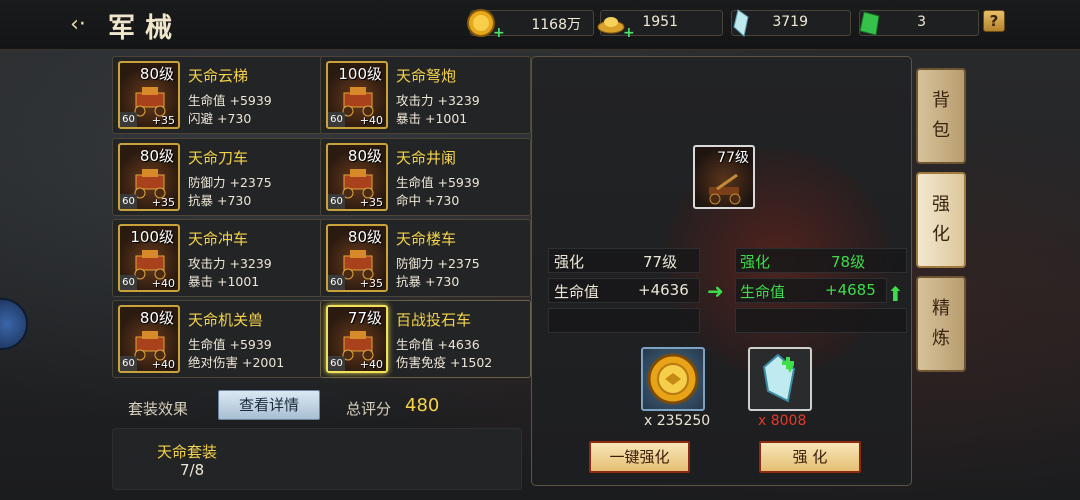  I want to click on ingot-resource: + 1951, so click(660, 25).